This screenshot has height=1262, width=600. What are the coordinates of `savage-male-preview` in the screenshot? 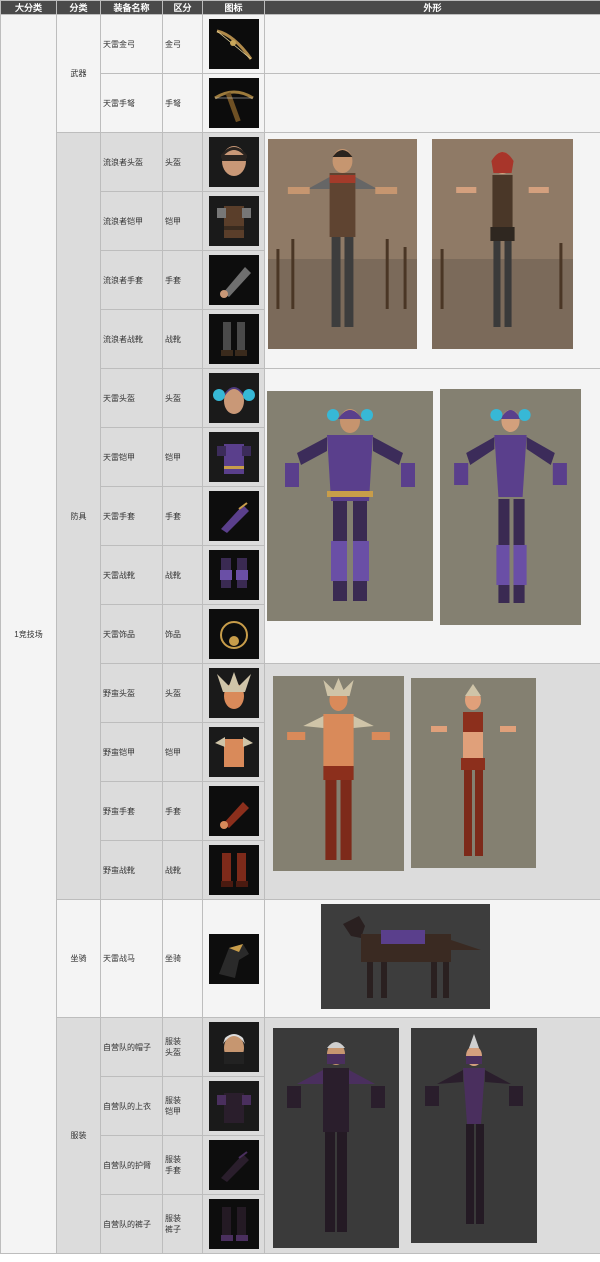 It's located at (338, 773).